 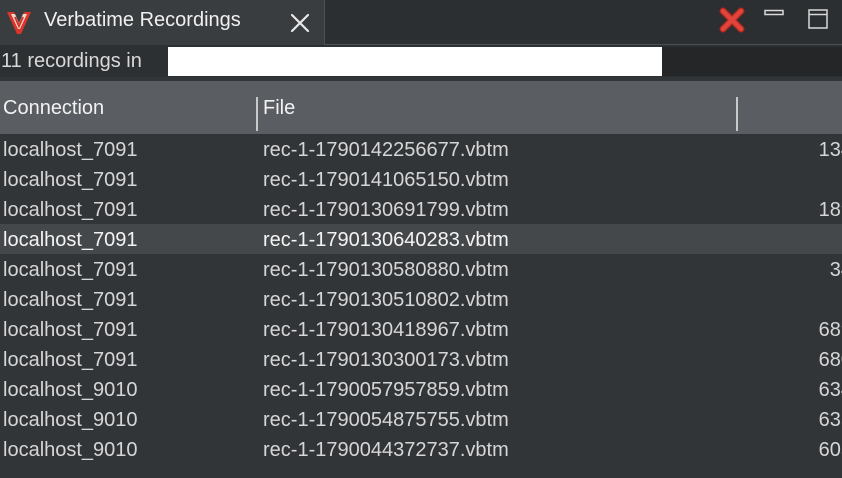 I want to click on summary-bar-filler, so click(x=752, y=61).